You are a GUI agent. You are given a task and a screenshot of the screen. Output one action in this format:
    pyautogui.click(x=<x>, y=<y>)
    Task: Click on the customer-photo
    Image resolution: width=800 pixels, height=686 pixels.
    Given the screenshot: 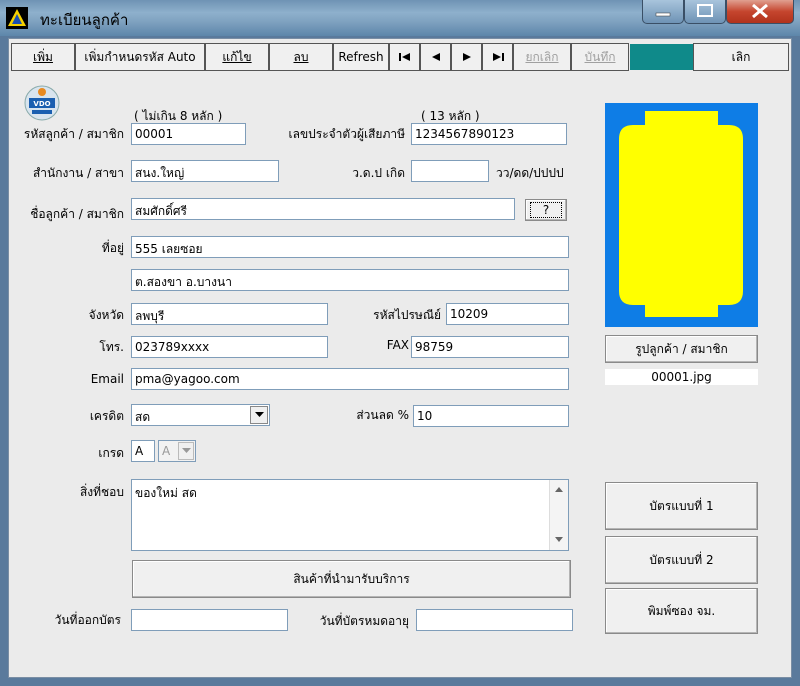 What is the action you would take?
    pyautogui.click(x=681, y=215)
    